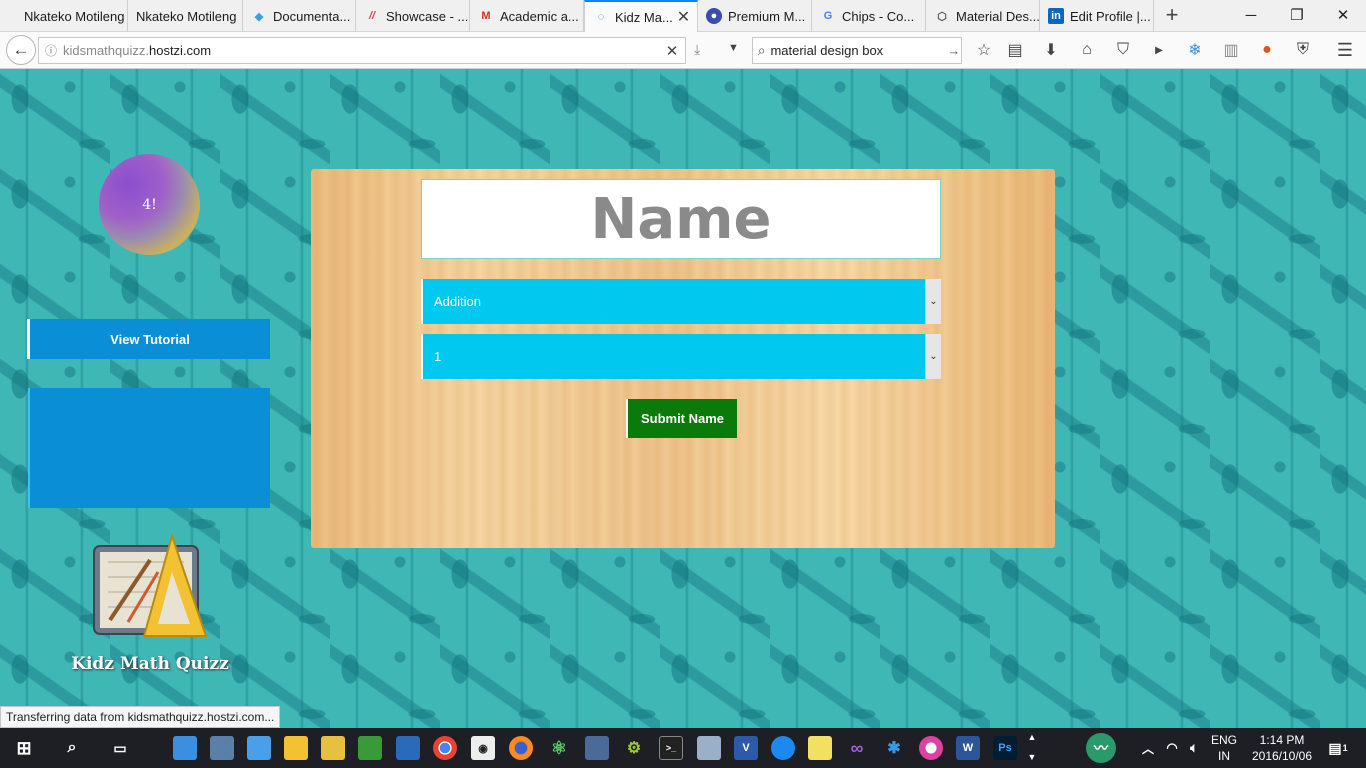 This screenshot has height=768, width=1366. What do you see at coordinates (931, 748) in the screenshot?
I see `itunes-icon` at bounding box center [931, 748].